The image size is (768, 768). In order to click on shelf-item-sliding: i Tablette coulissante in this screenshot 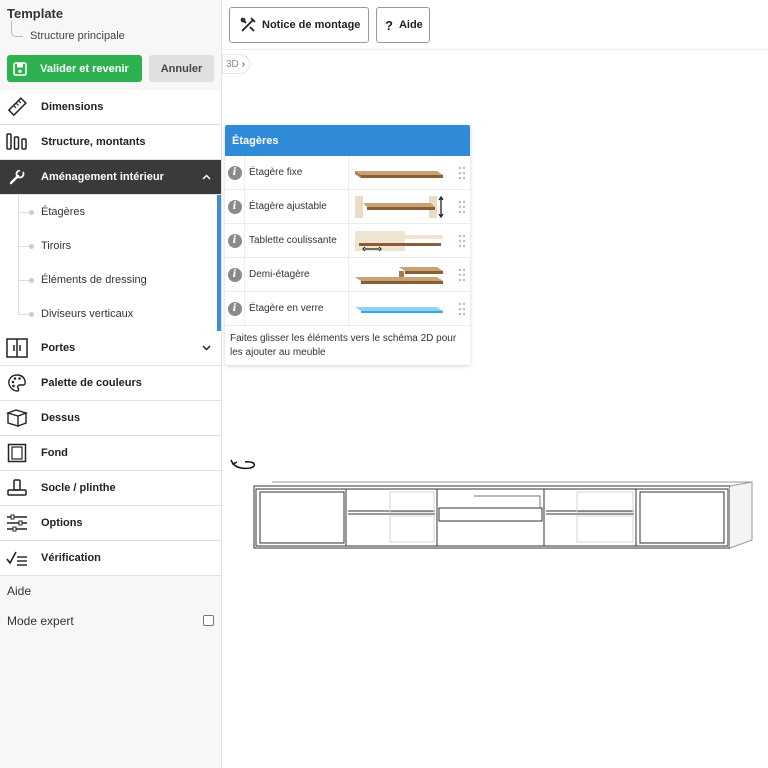, I will do `click(347, 240)`.